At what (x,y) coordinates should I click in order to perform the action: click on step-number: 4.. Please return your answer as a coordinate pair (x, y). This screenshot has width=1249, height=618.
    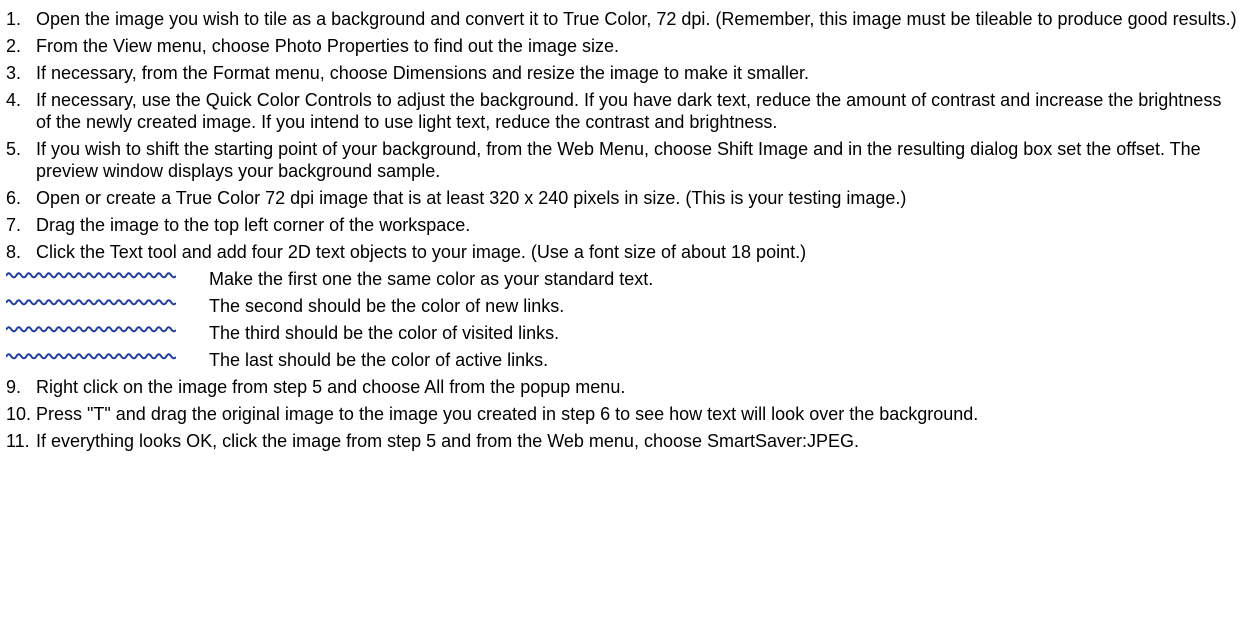
    Looking at the image, I should click on (14, 100).